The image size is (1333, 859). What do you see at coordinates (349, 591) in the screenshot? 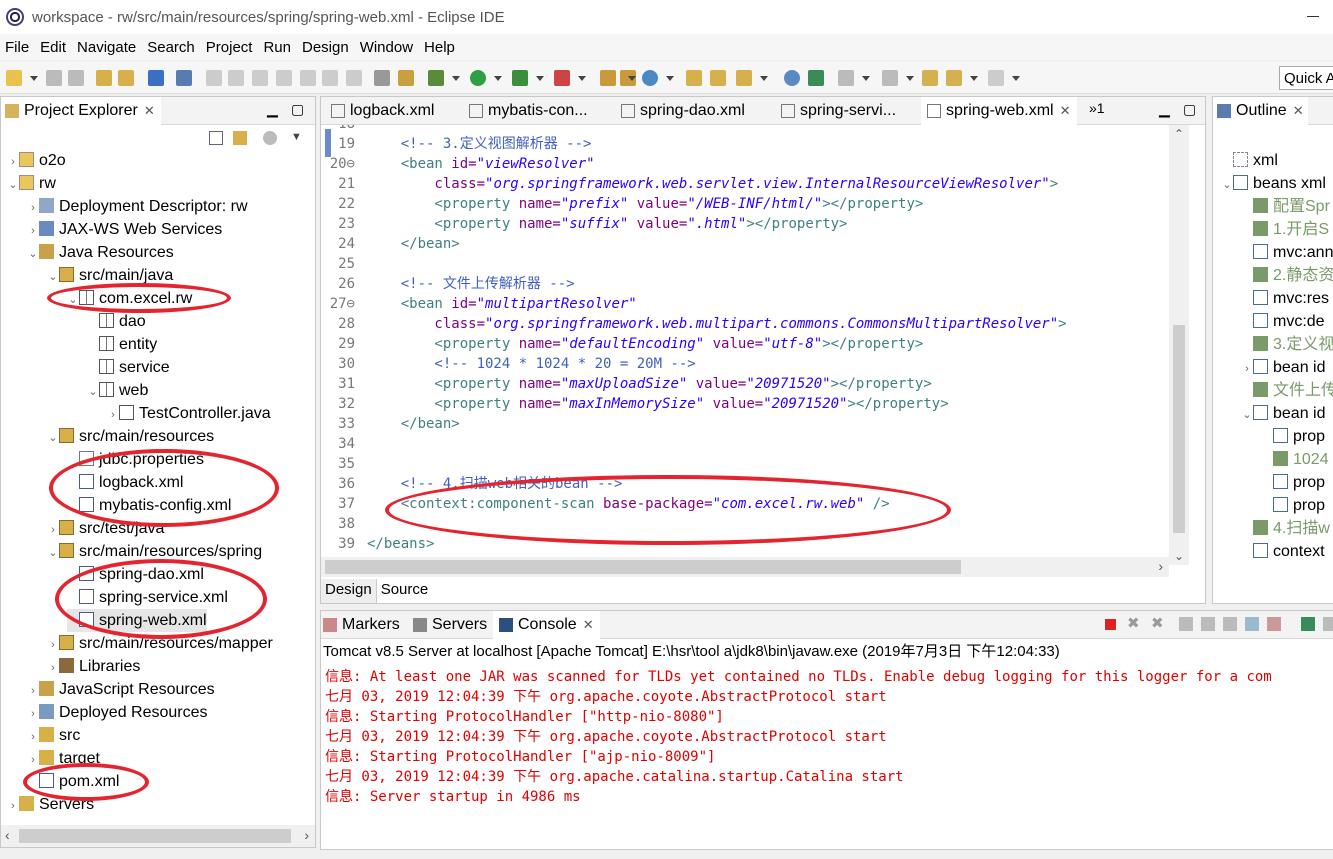
I see `tab-design: Design` at bounding box center [349, 591].